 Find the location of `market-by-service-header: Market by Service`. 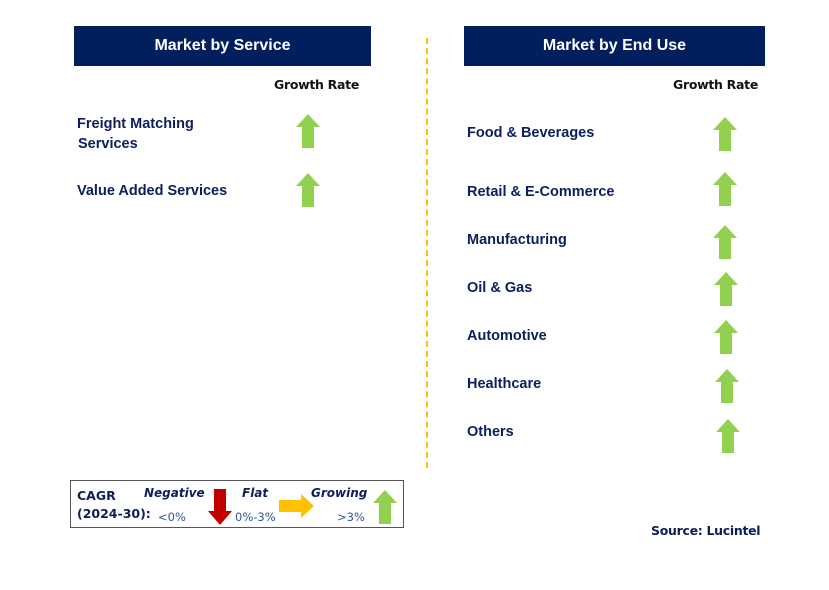

market-by-service-header: Market by Service is located at coordinates (222, 46).